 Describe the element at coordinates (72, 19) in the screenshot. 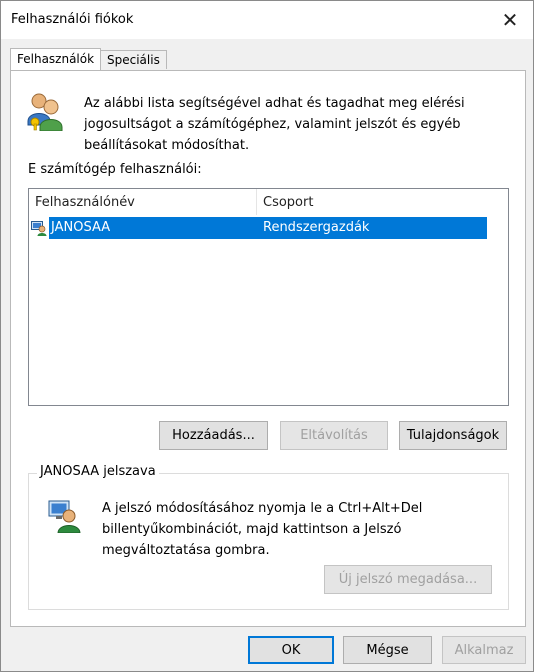

I see `window-title: Felhasználói fiókok` at that location.